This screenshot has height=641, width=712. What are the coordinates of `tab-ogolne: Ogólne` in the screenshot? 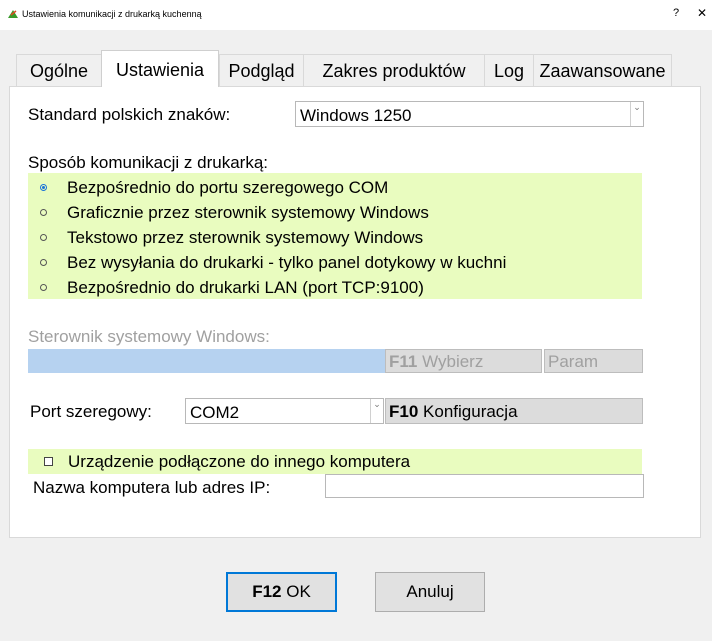 It's located at (59, 70).